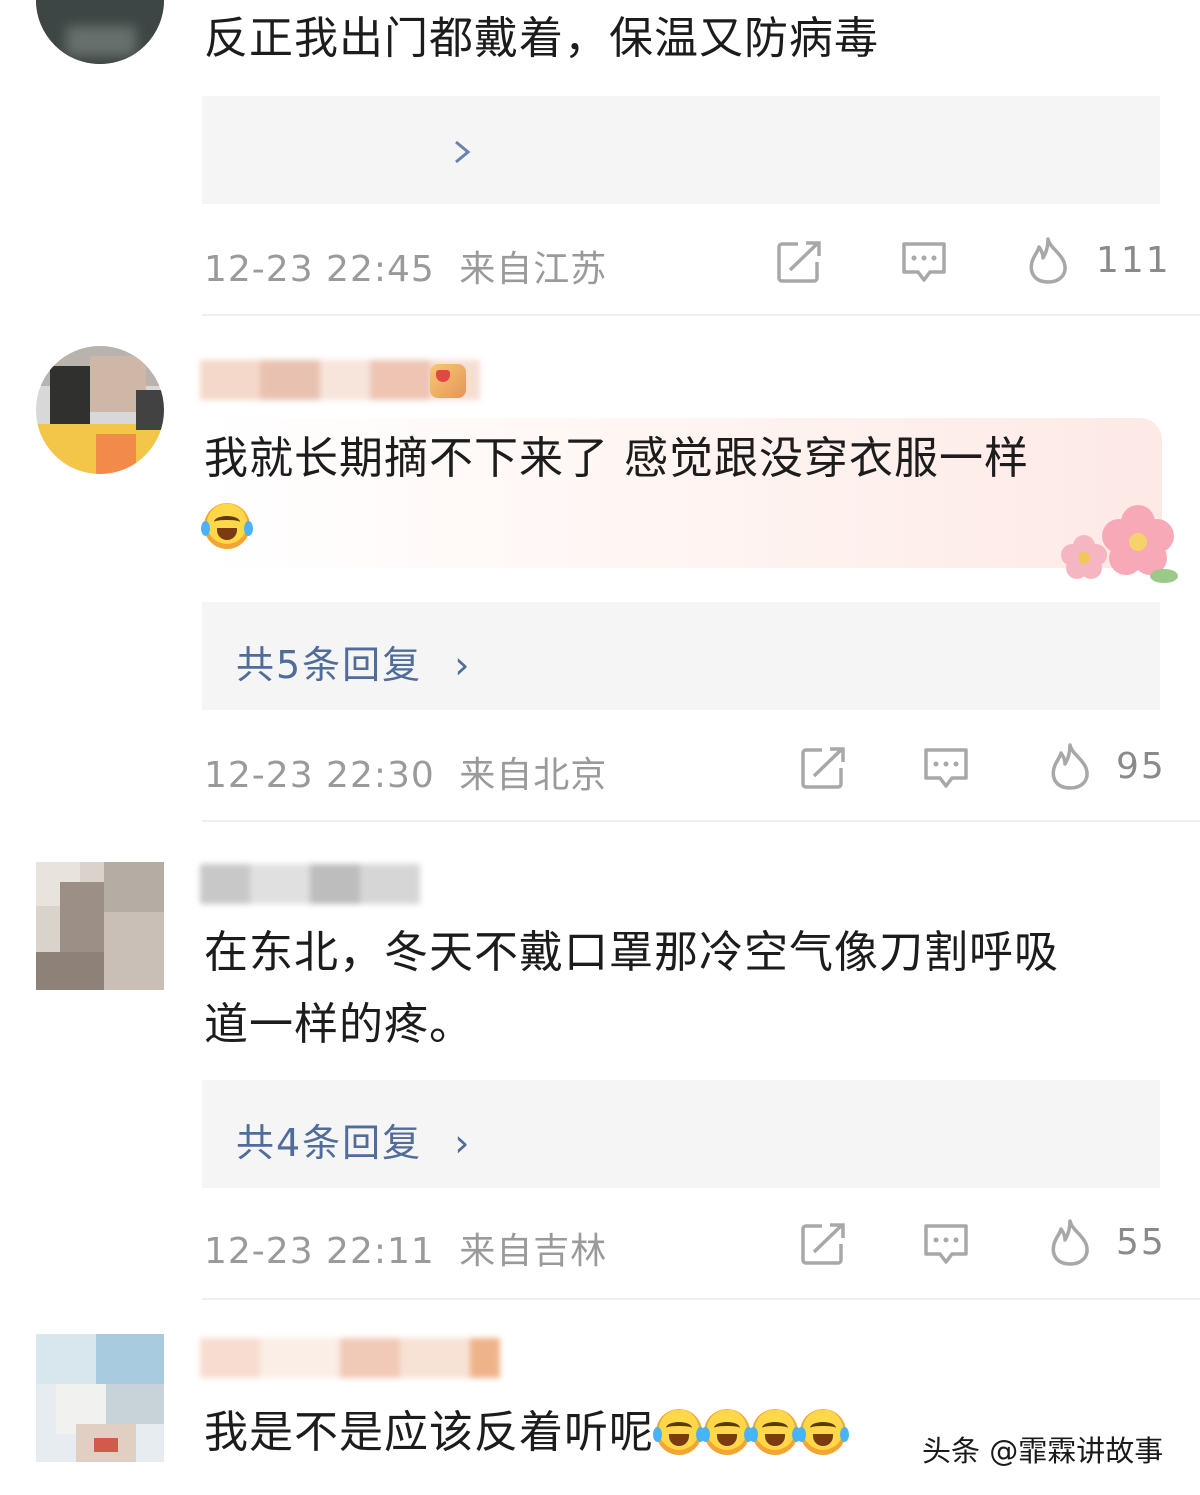 The image size is (1200, 1495). I want to click on comment-location: 来自北京, so click(533, 775).